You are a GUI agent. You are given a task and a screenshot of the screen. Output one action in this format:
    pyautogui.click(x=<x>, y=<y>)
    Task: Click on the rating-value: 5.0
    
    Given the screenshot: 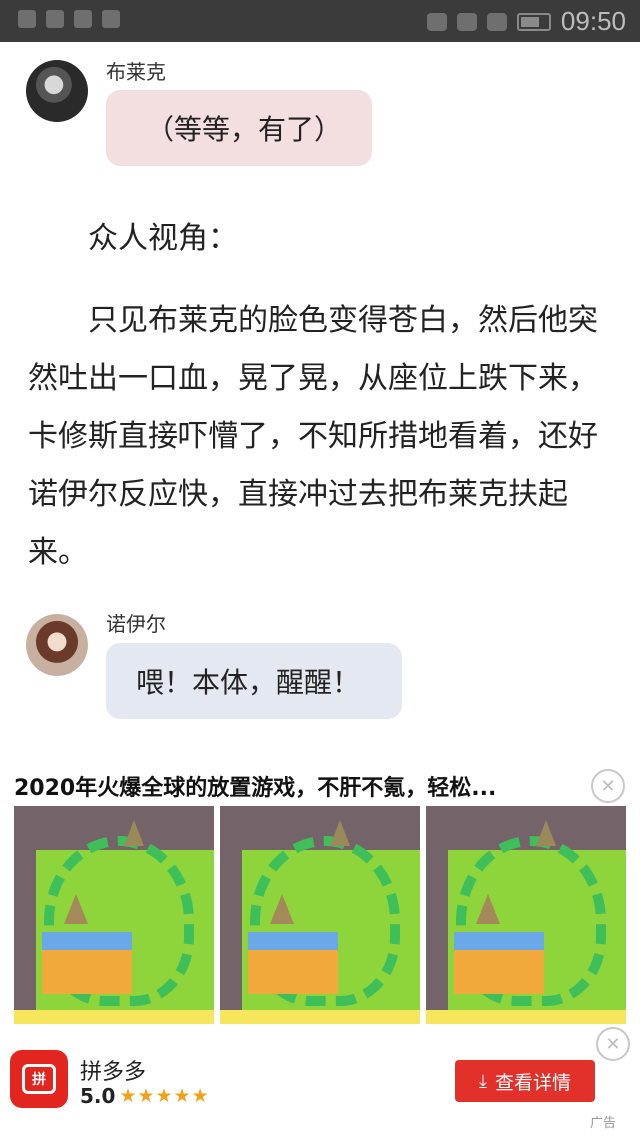 What is the action you would take?
    pyautogui.click(x=98, y=1096)
    